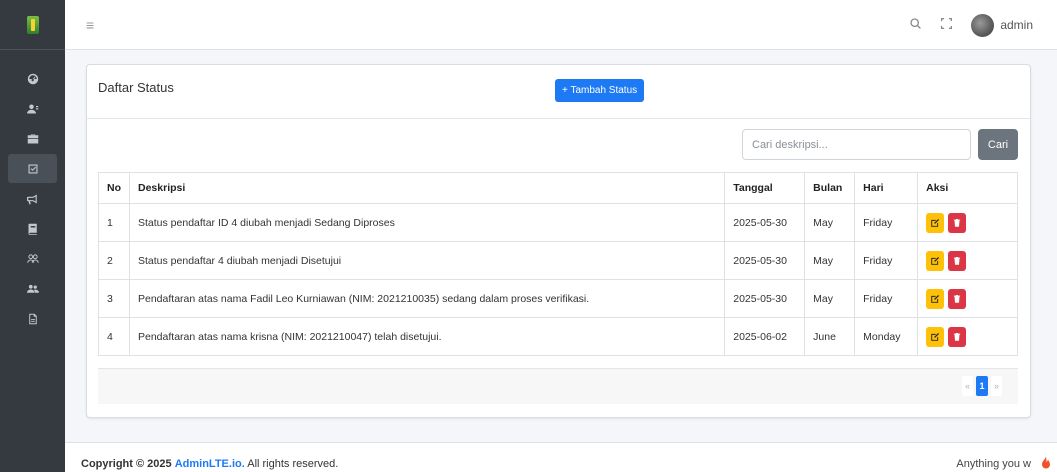  I want to click on navbar-right: admin, so click(971, 25).